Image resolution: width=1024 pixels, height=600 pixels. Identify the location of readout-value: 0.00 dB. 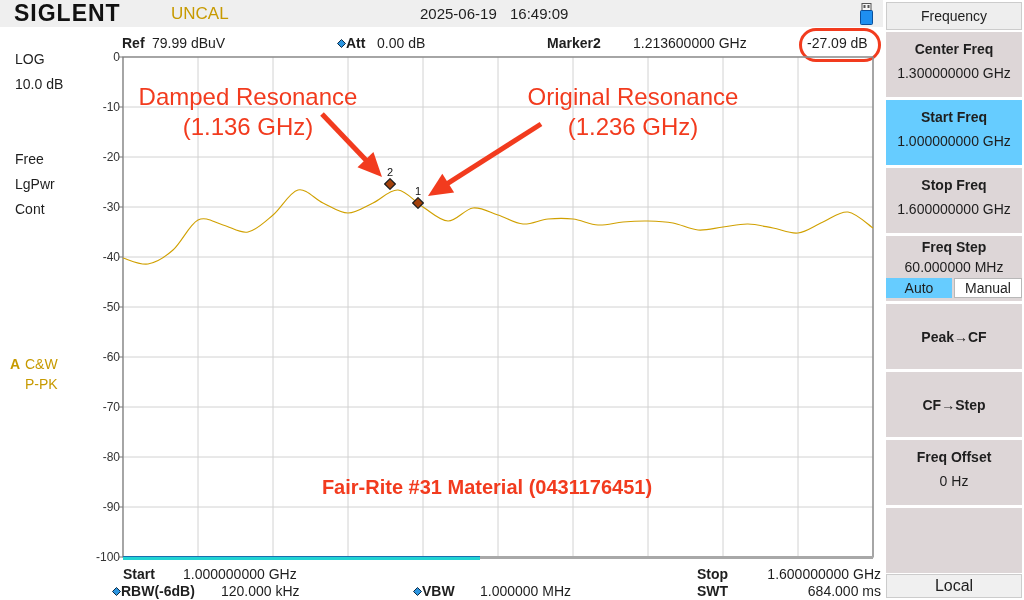
(401, 43).